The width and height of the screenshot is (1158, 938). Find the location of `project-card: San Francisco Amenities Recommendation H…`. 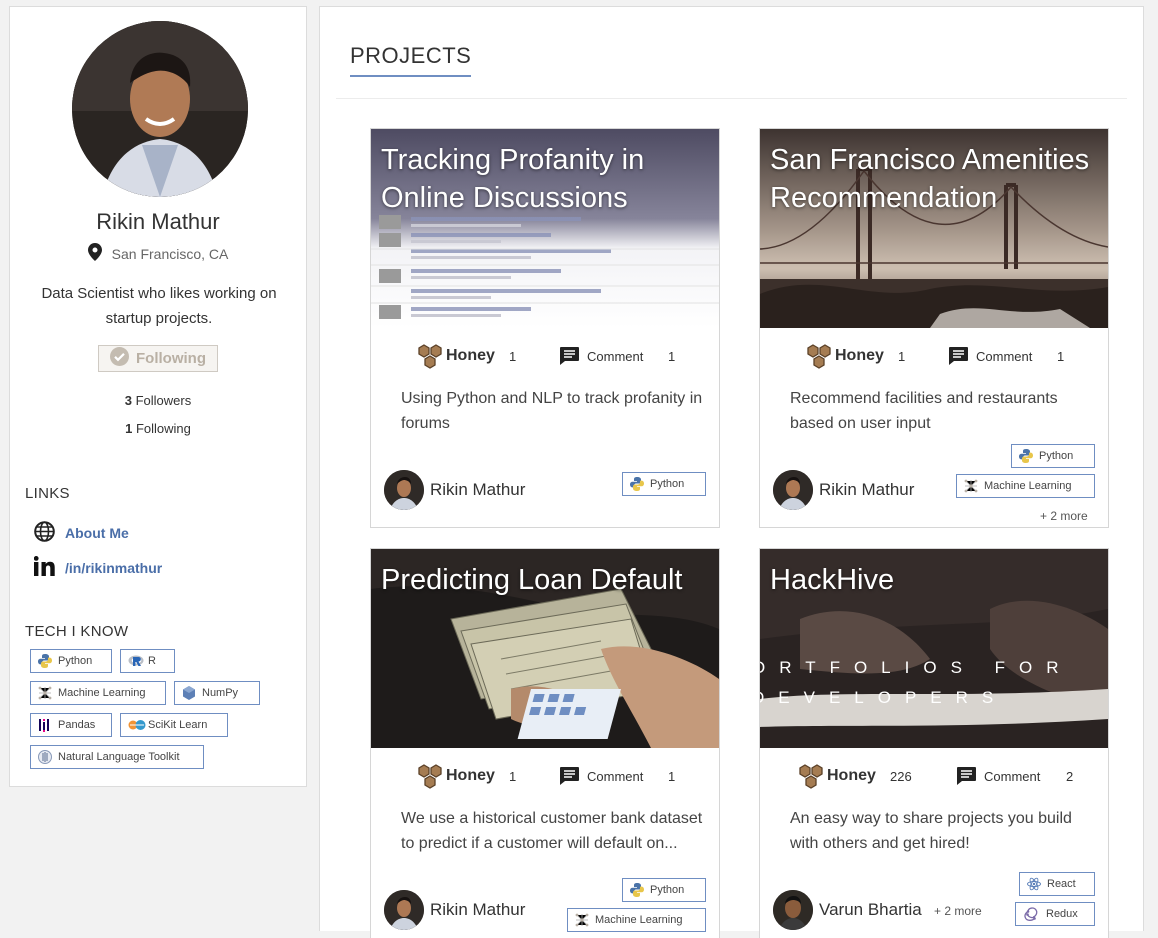

project-card: San Francisco Amenities Recommendation H… is located at coordinates (934, 328).